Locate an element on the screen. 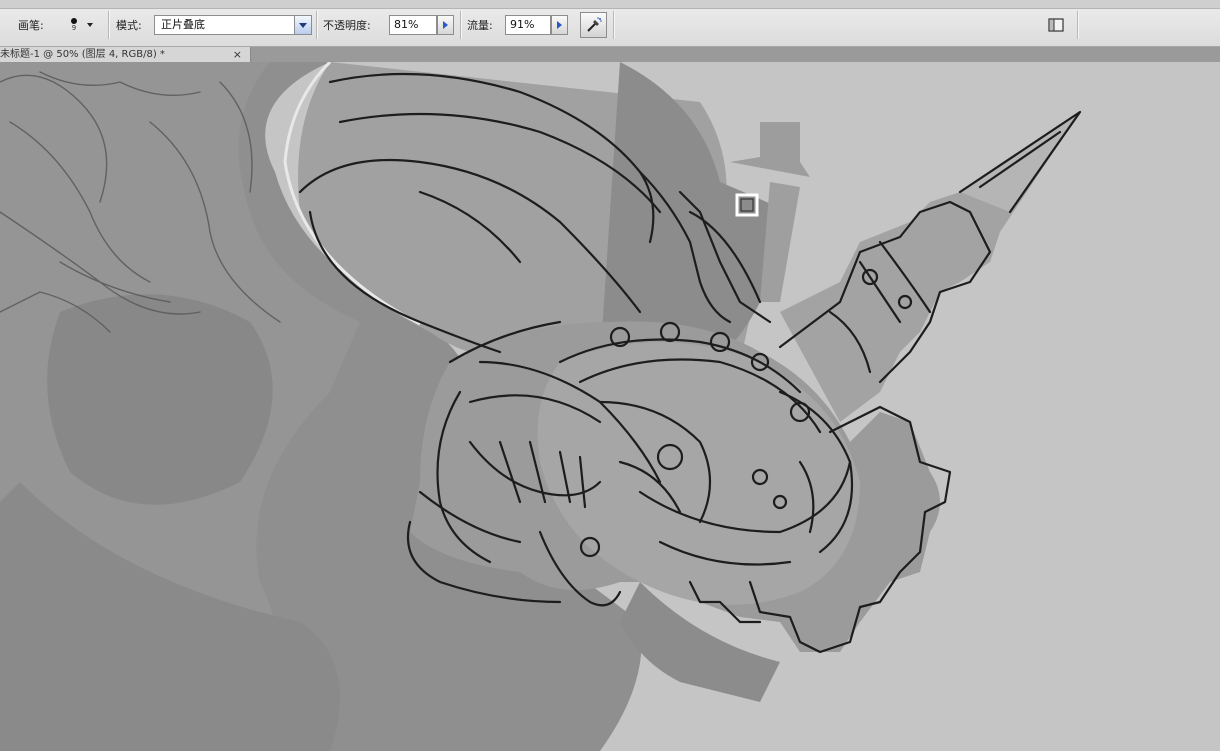  document-tab-bar: 未标题-1 @ 50% (图层 4, RGB/8) * × is located at coordinates (610, 54).